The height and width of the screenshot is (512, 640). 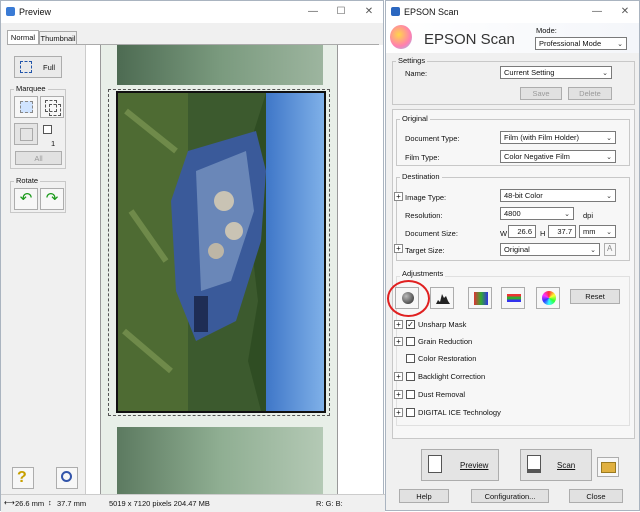 I want to click on delete-button: Delete, so click(x=590, y=93).